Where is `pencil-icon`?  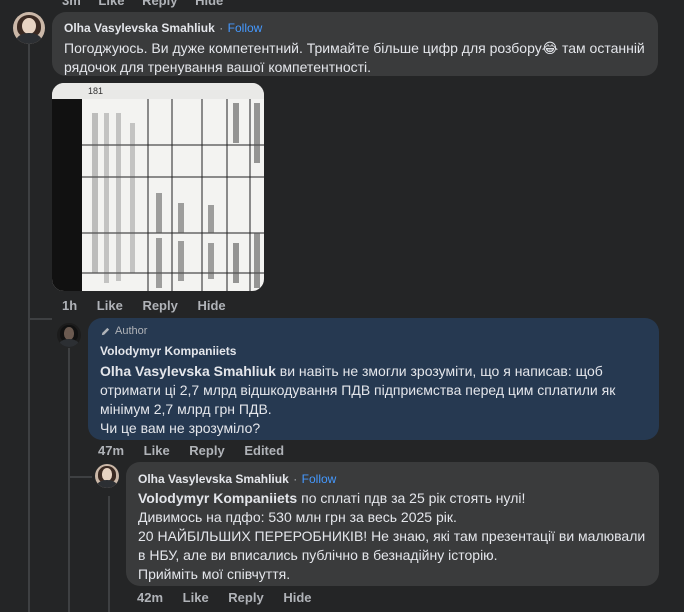 pencil-icon is located at coordinates (105, 331).